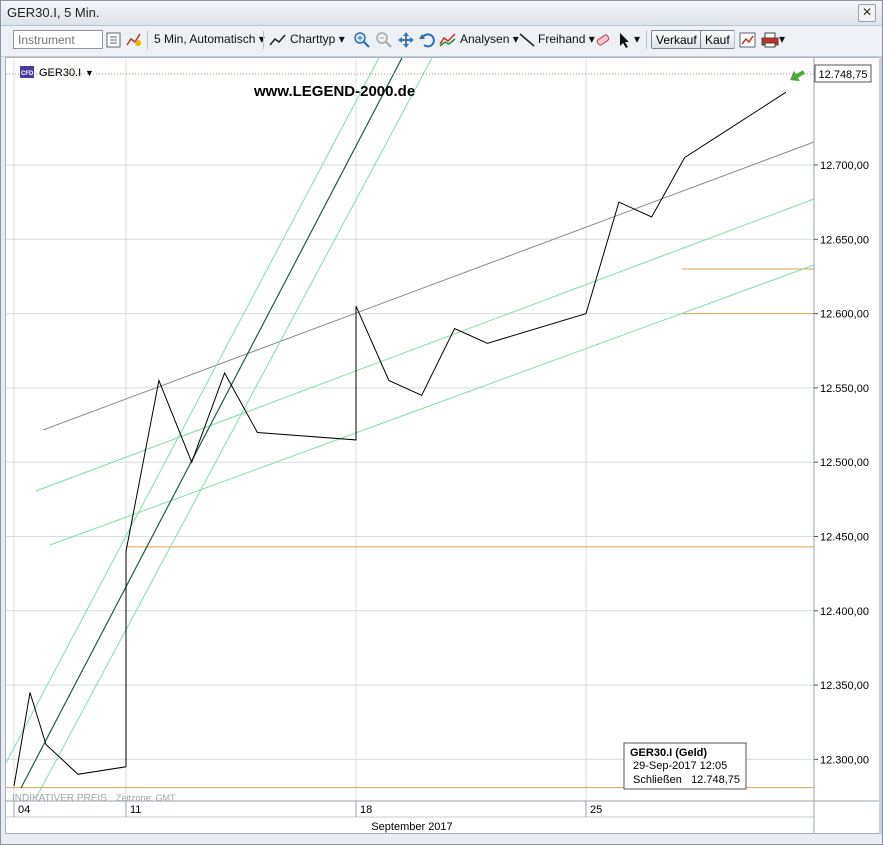 Image resolution: width=883 pixels, height=845 pixels. I want to click on interval-label: 5 Min, Automatisch, so click(205, 39).